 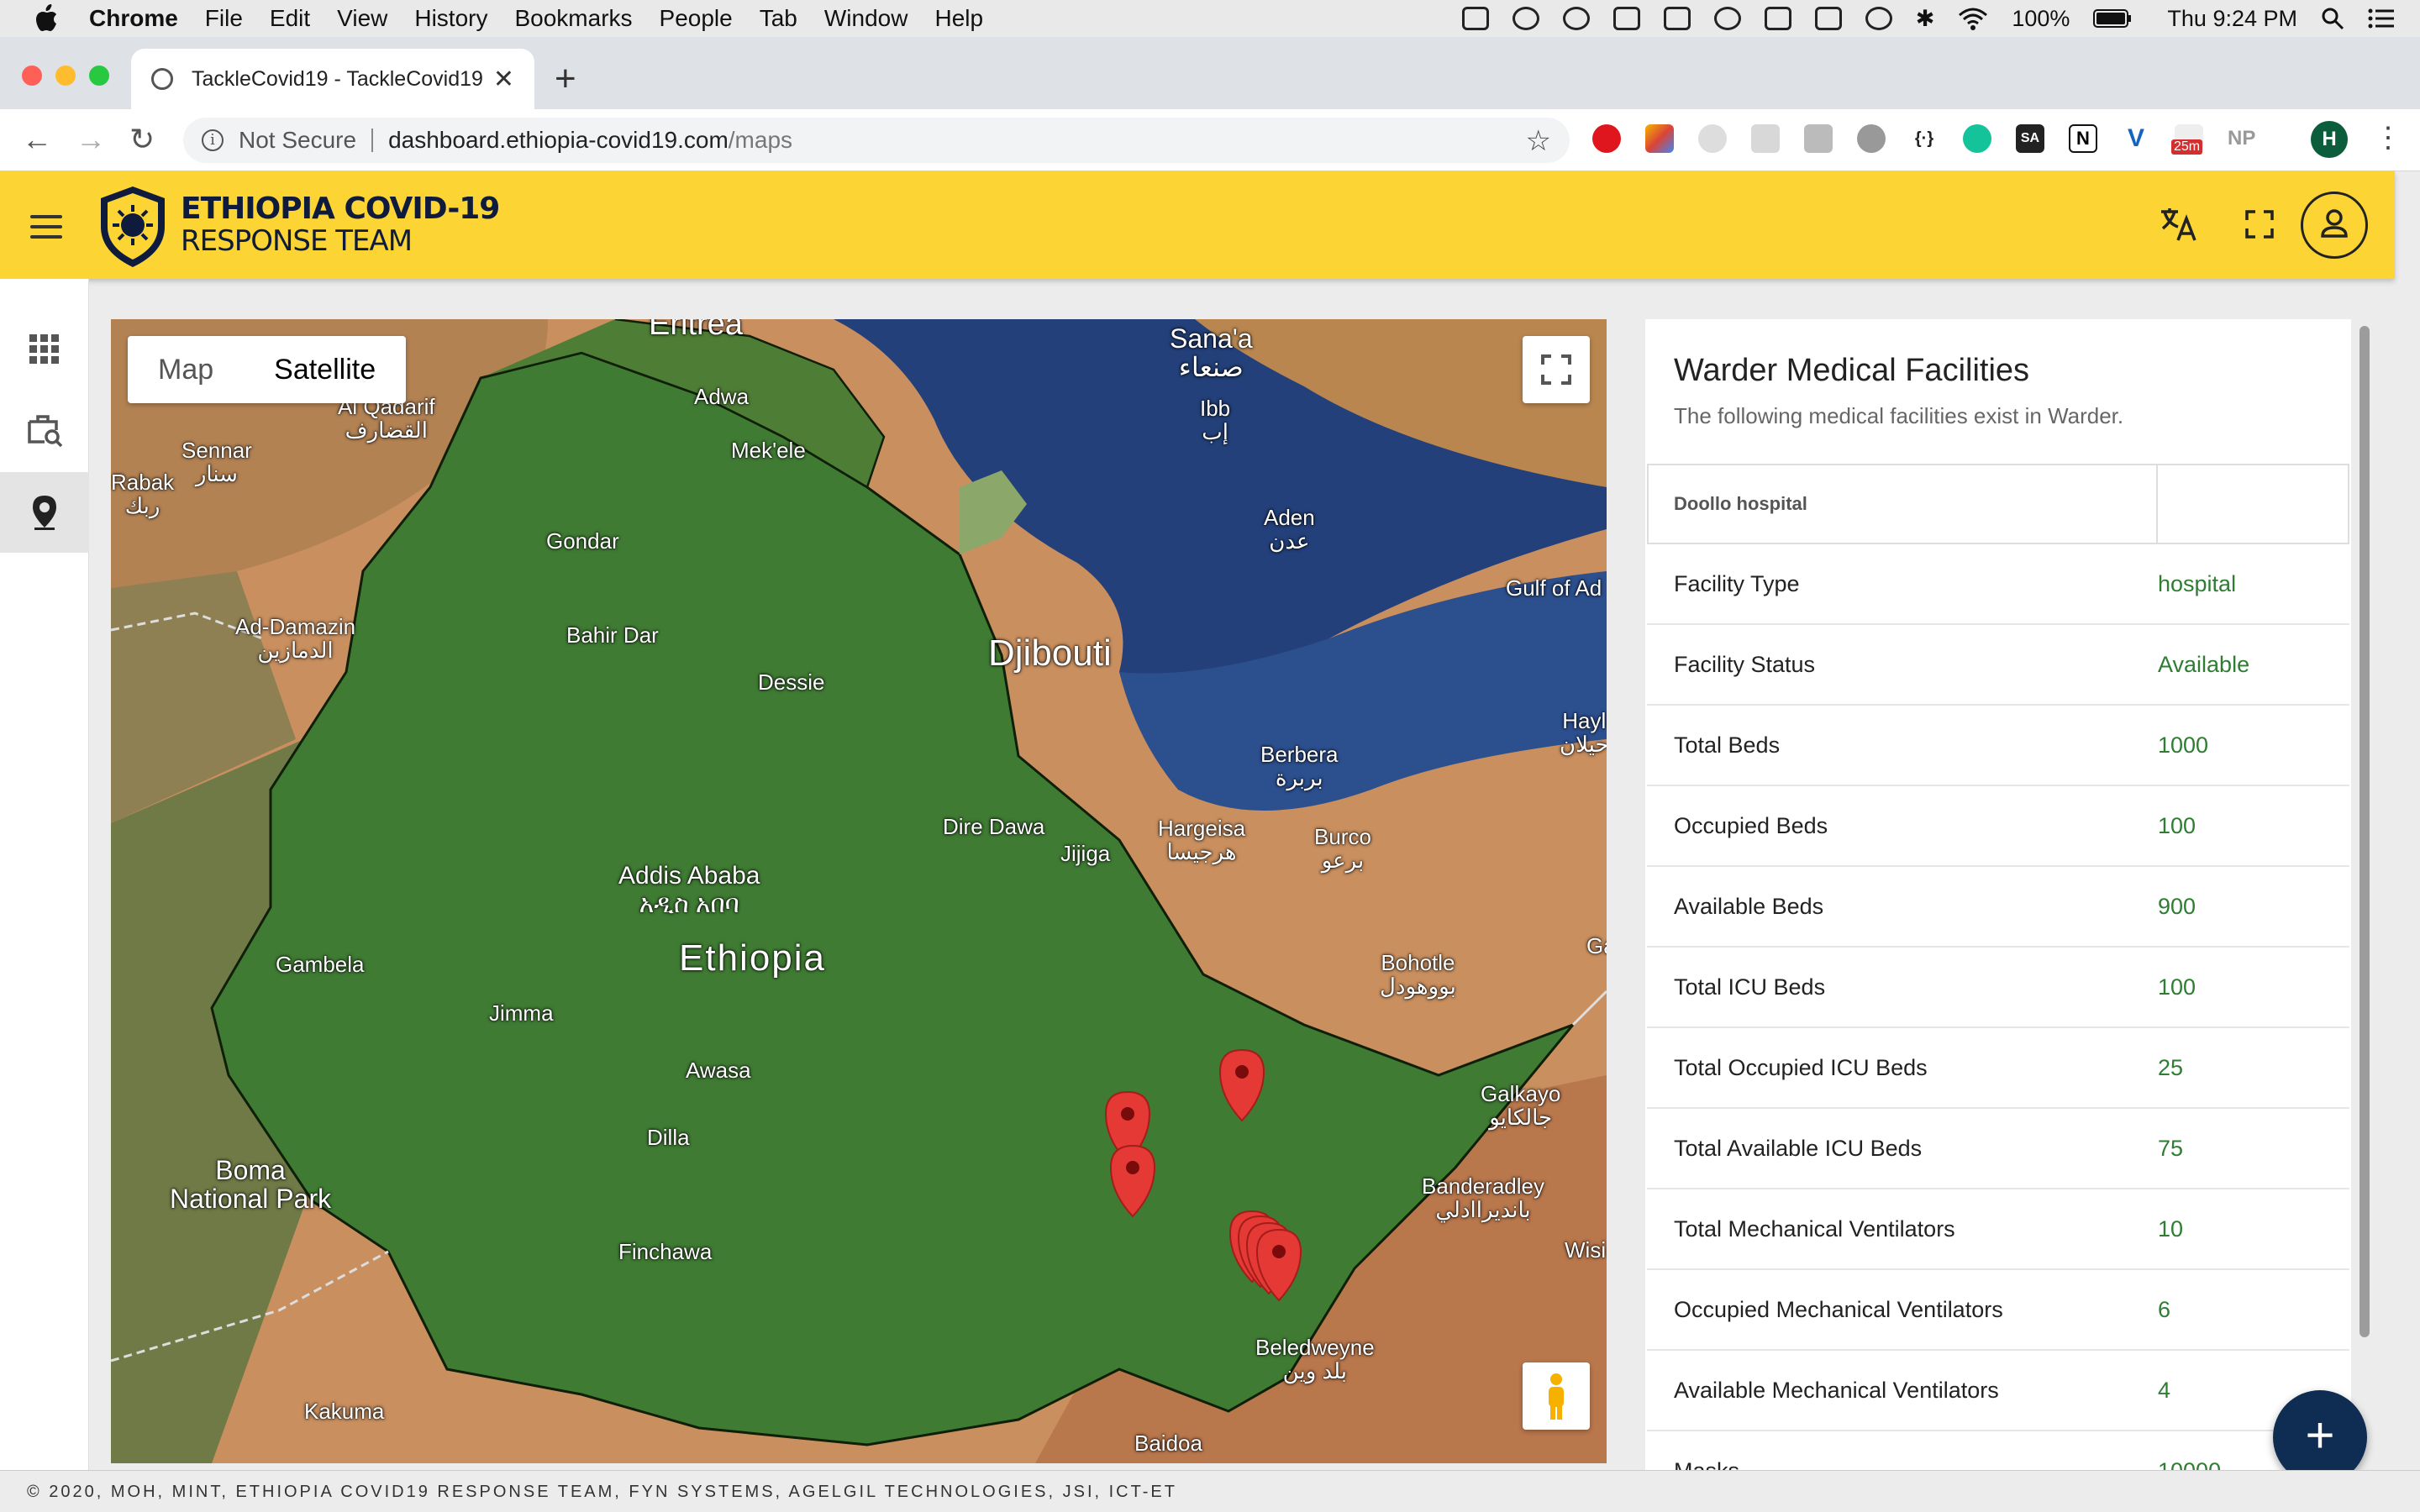 I want to click on reload-icon: ↻, so click(x=142, y=139).